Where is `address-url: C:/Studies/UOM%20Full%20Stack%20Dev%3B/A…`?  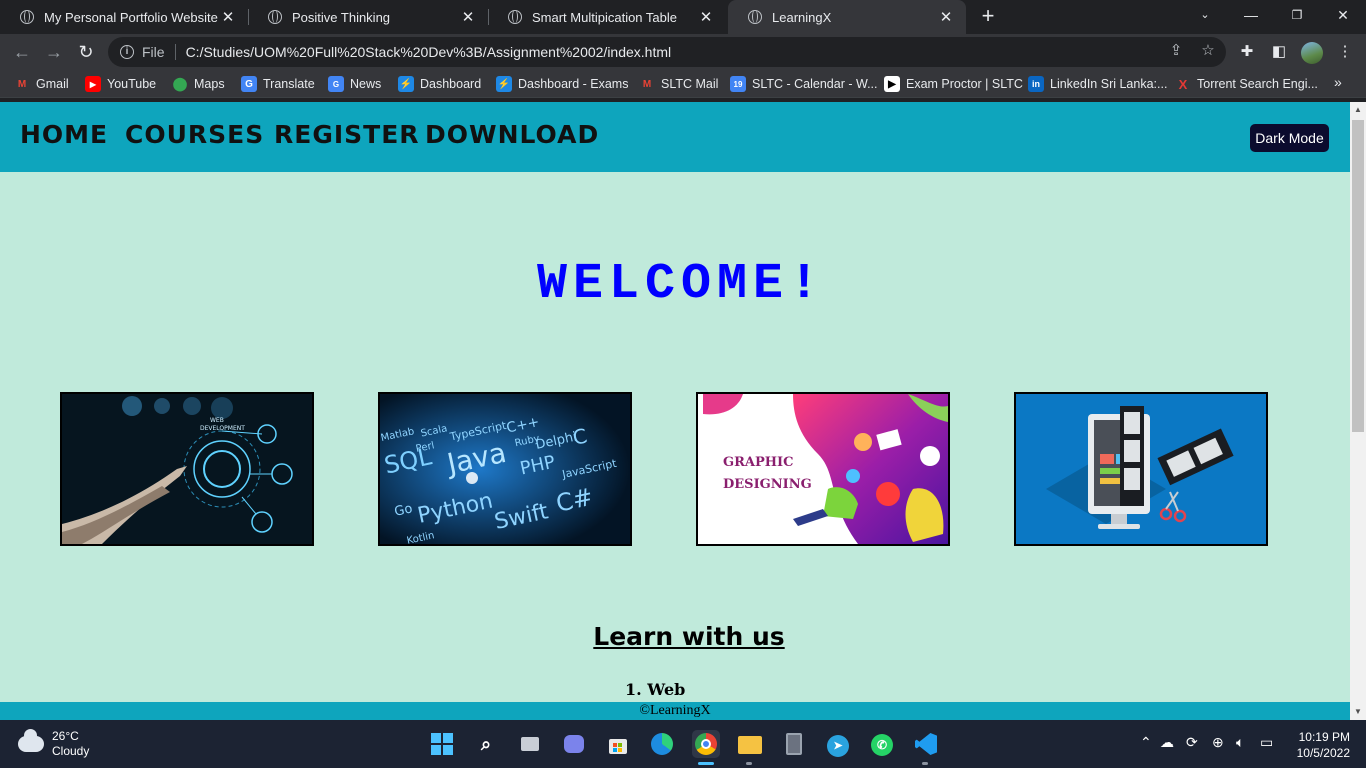 address-url: C:/Studies/UOM%20Full%20Stack%20Dev%3B/A… is located at coordinates (429, 52).